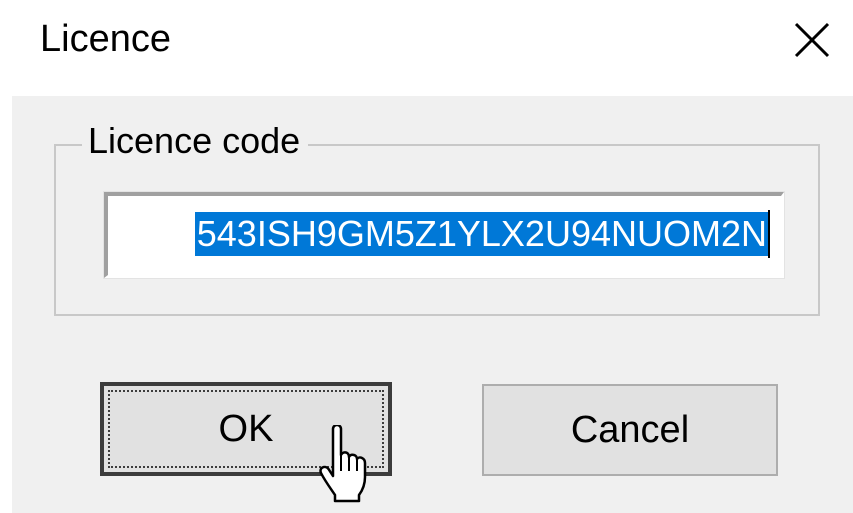 This screenshot has width=853, height=513. Describe the element at coordinates (769, 234) in the screenshot. I see `text-caret` at that location.